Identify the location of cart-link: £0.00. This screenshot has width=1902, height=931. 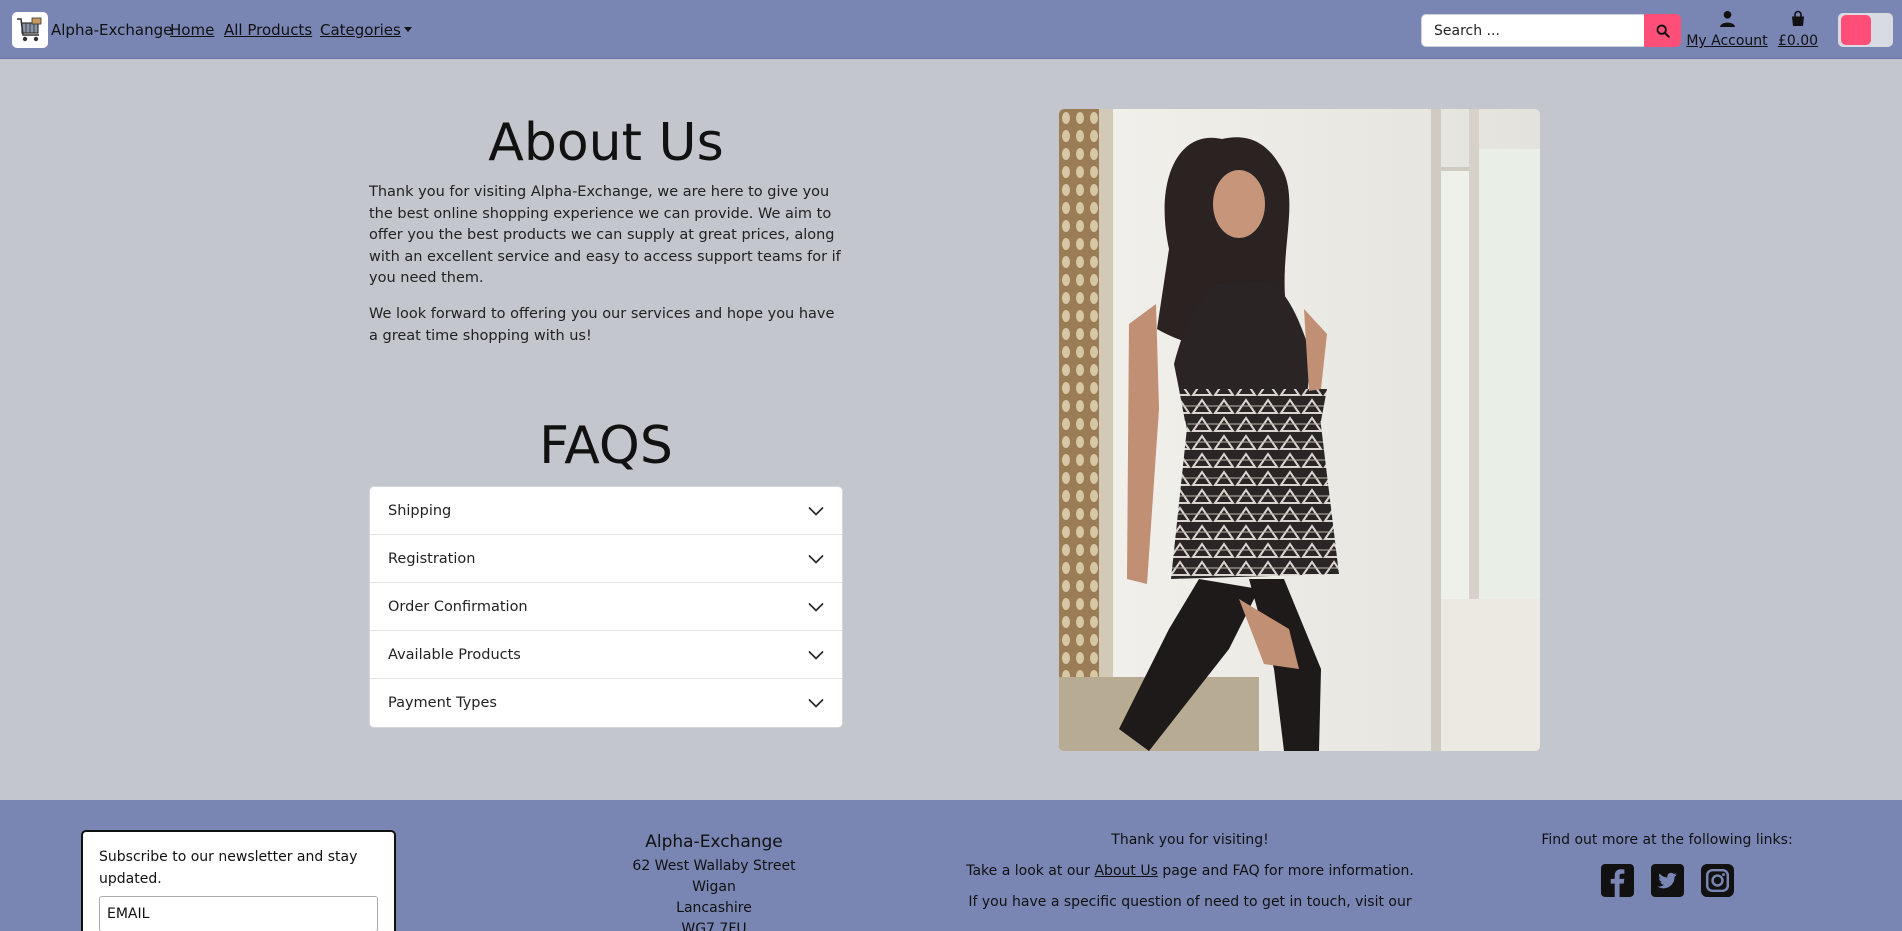
(1798, 29).